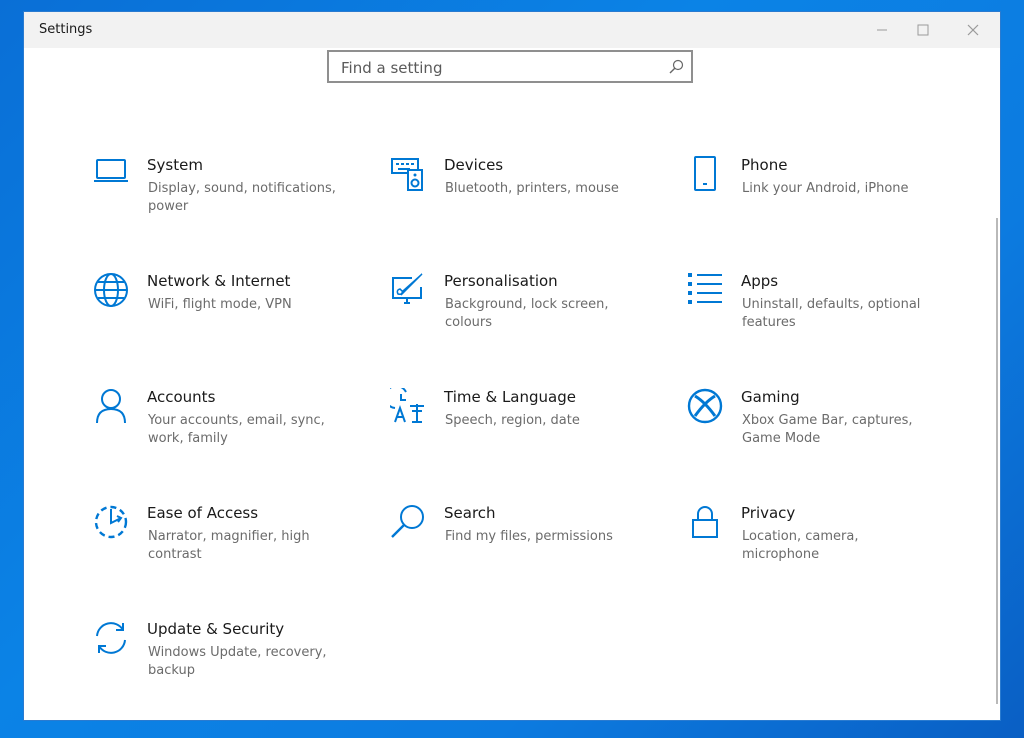  What do you see at coordinates (111, 292) in the screenshot?
I see `globe-icon` at bounding box center [111, 292].